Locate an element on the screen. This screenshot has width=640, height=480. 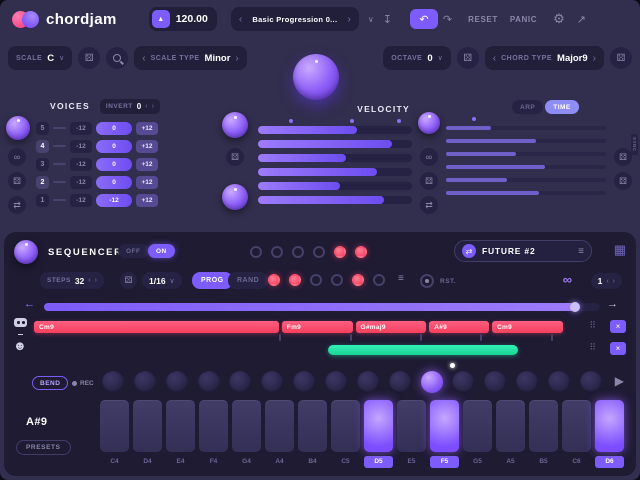
key-A5 is located at coordinates (510, 426).